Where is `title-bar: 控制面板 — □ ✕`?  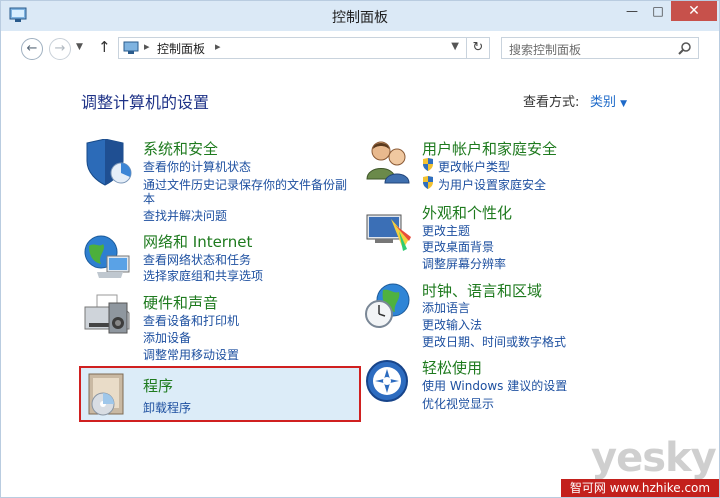
title-bar: 控制面板 — □ ✕ is located at coordinates (360, 16).